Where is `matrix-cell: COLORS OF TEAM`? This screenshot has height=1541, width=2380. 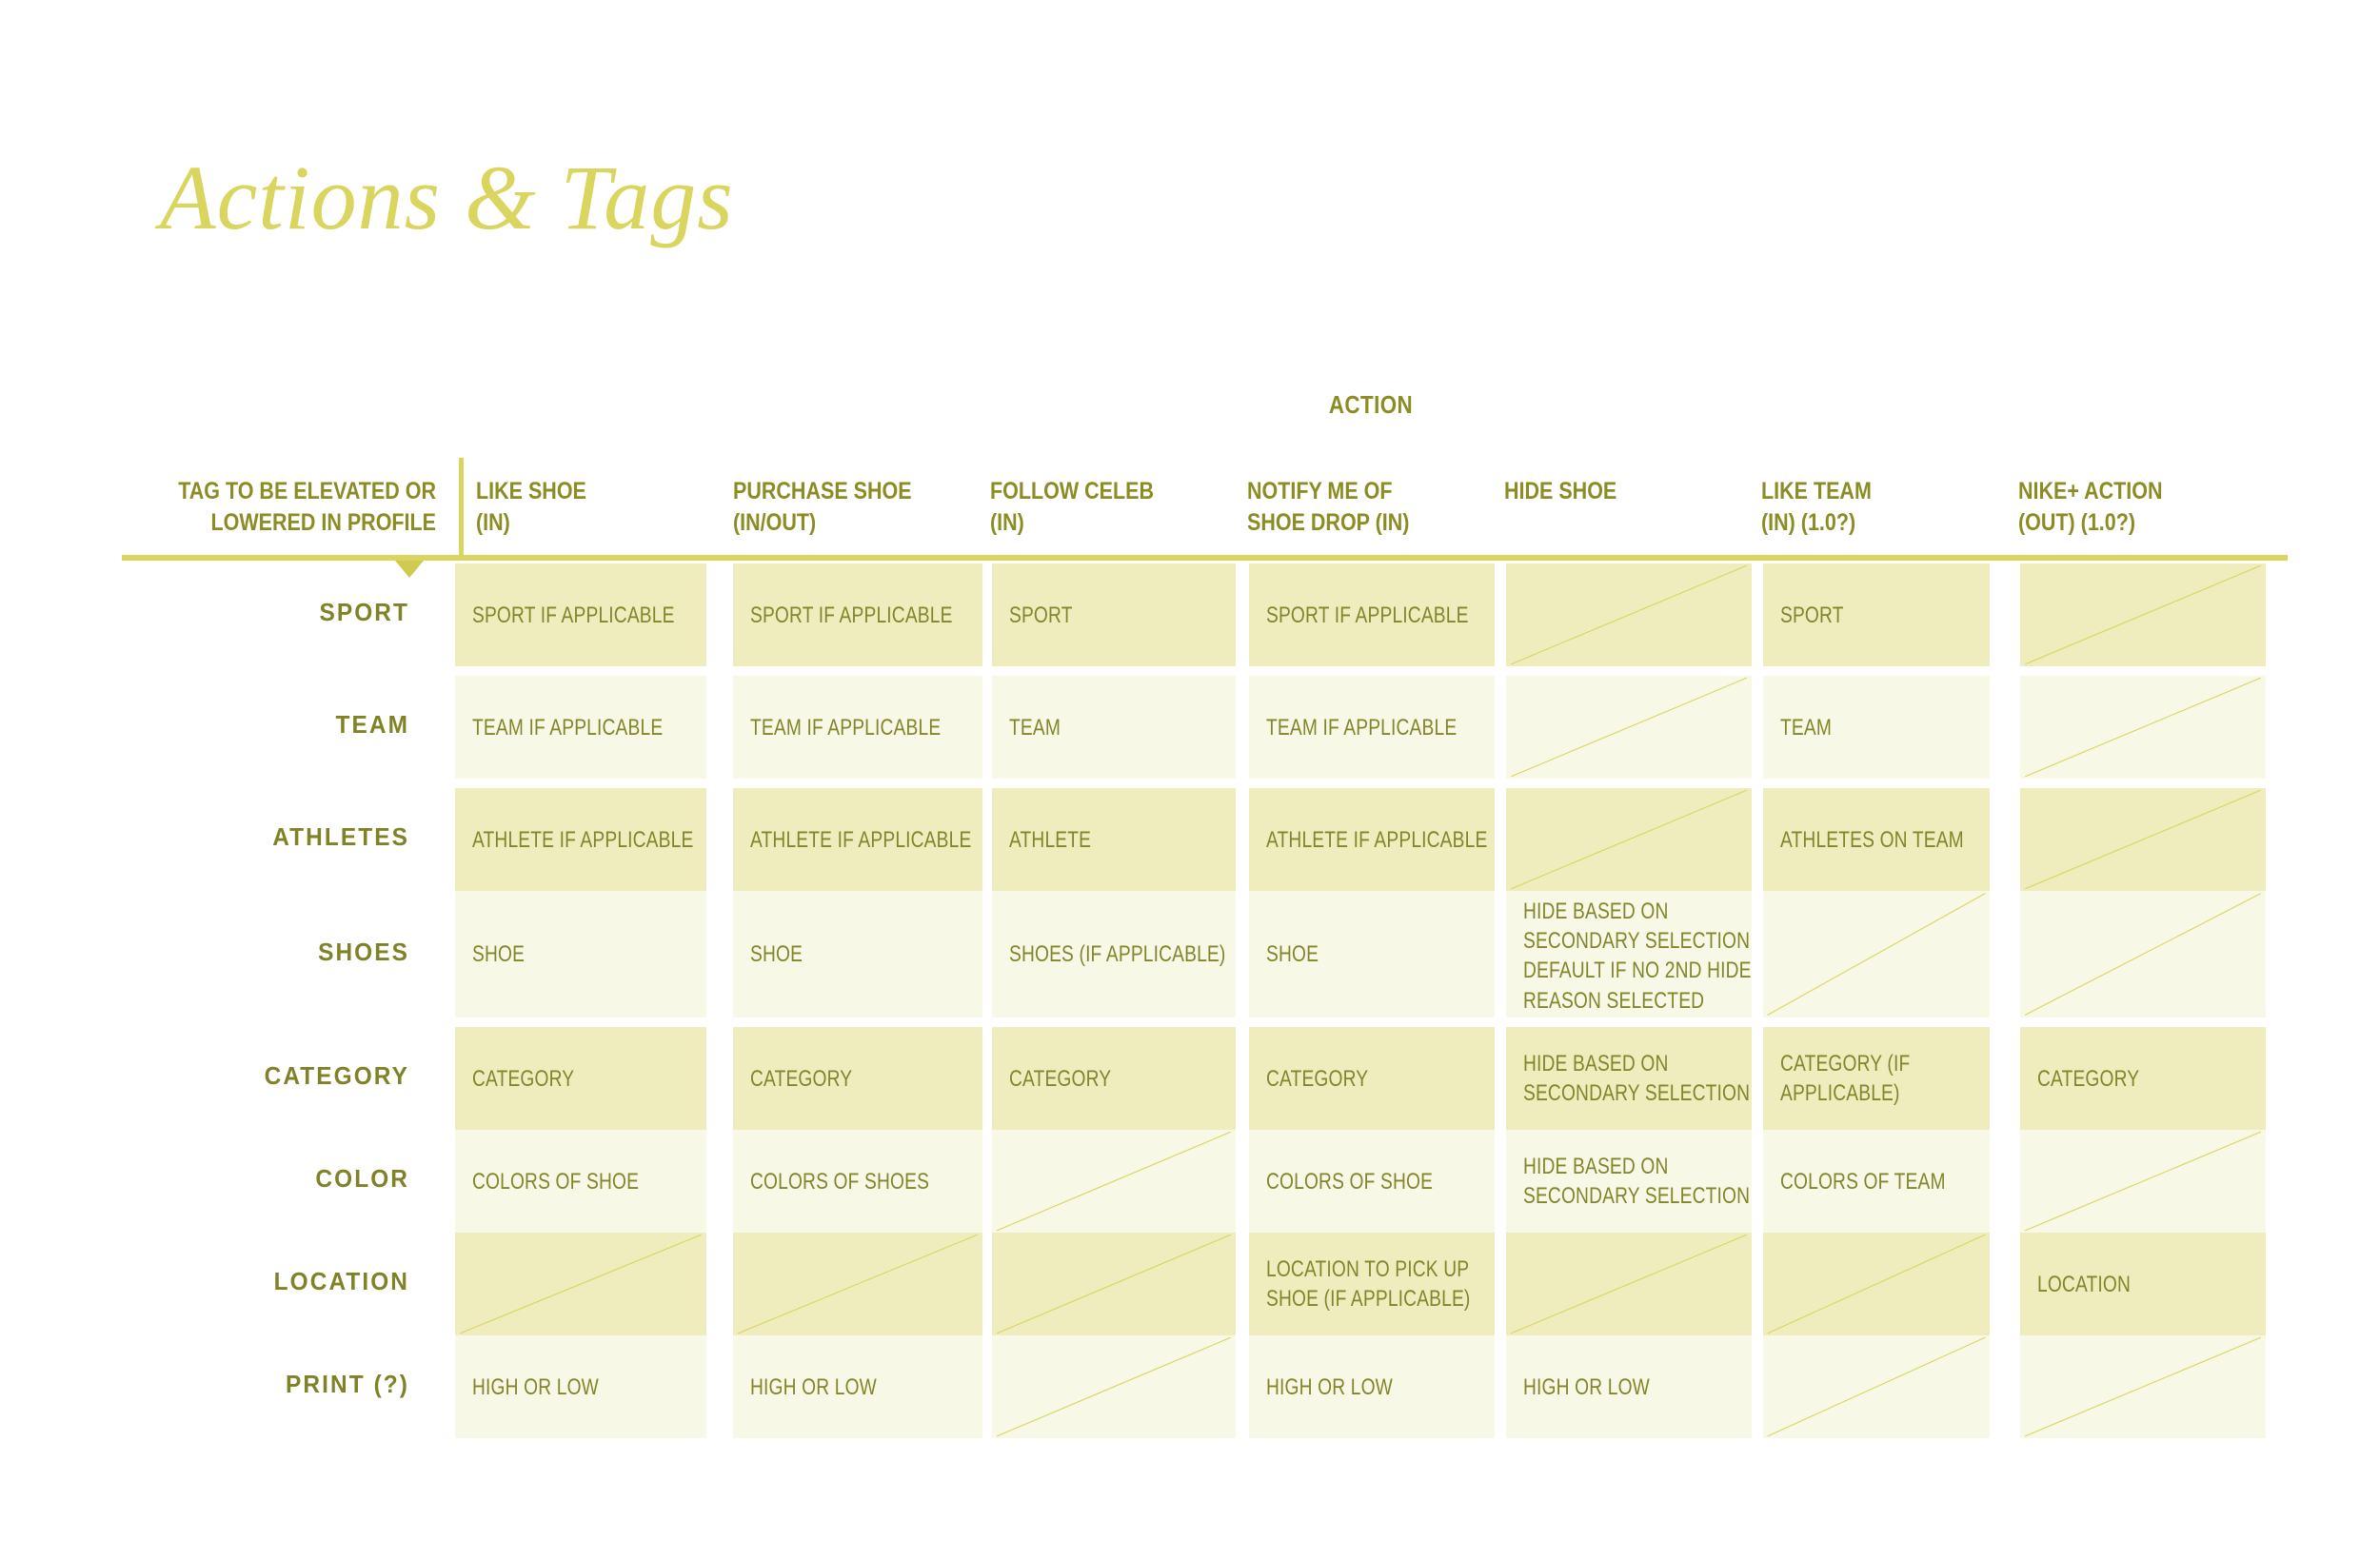 matrix-cell: COLORS OF TEAM is located at coordinates (1876, 1181).